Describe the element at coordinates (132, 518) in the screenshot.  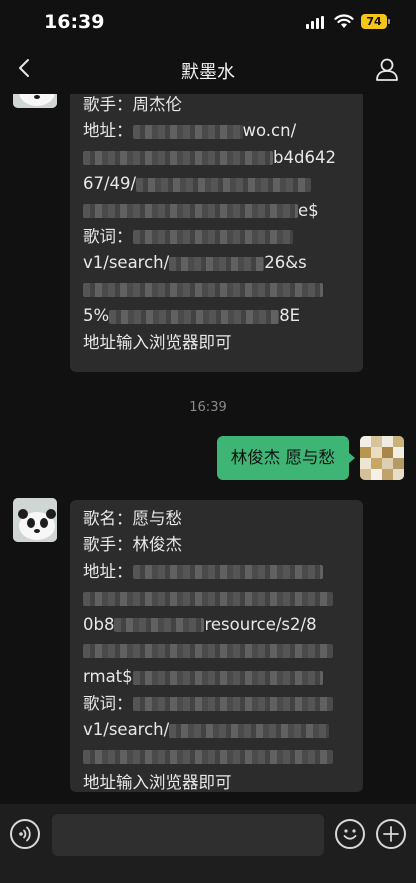
I see `message-line: 歌名：愿与愁` at that location.